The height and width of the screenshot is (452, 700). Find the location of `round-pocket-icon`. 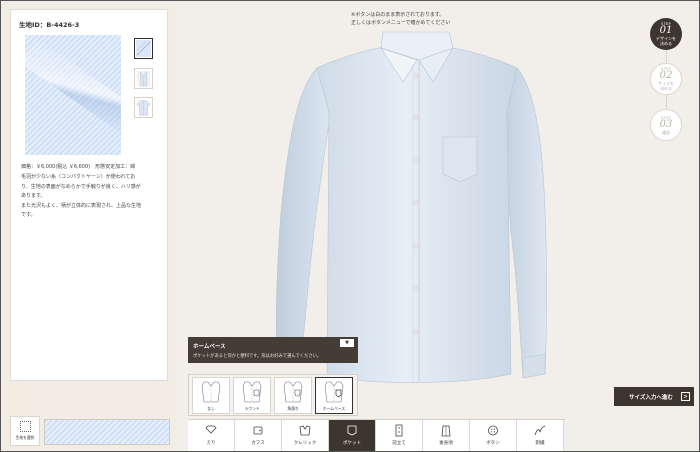

round-pocket-icon is located at coordinates (252, 392).